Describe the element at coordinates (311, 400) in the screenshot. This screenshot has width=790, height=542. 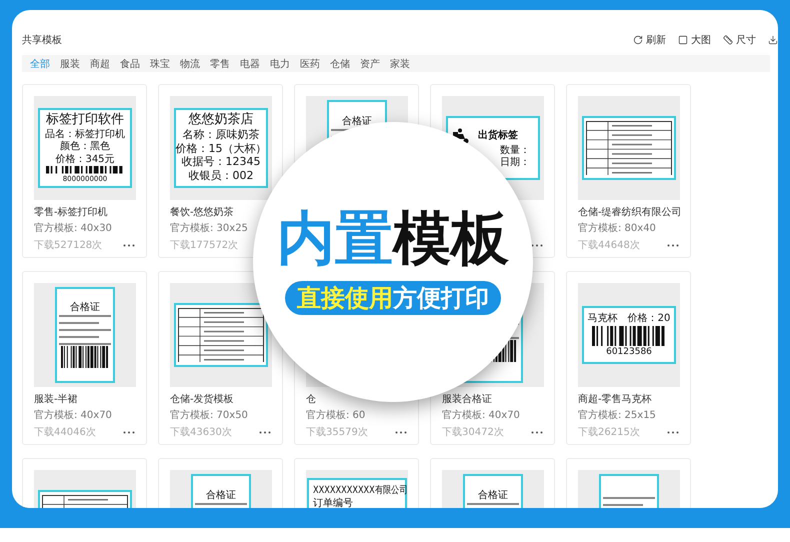
I see `template-title: 仓` at that location.